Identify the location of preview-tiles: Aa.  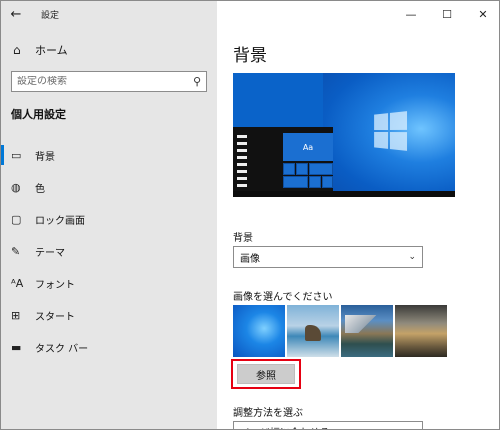
(308, 162).